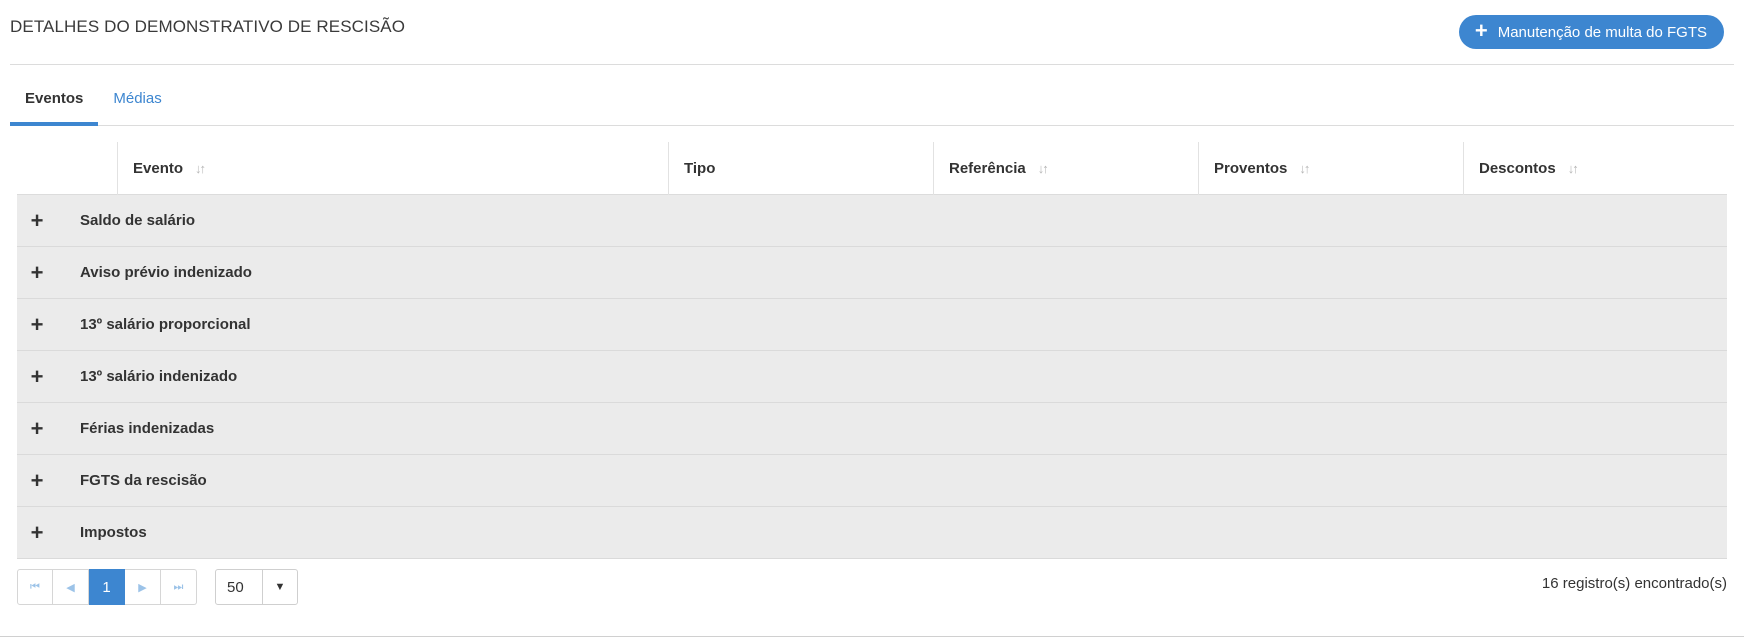  I want to click on column-header-descontos: Descontos ↓↑, so click(1595, 168).